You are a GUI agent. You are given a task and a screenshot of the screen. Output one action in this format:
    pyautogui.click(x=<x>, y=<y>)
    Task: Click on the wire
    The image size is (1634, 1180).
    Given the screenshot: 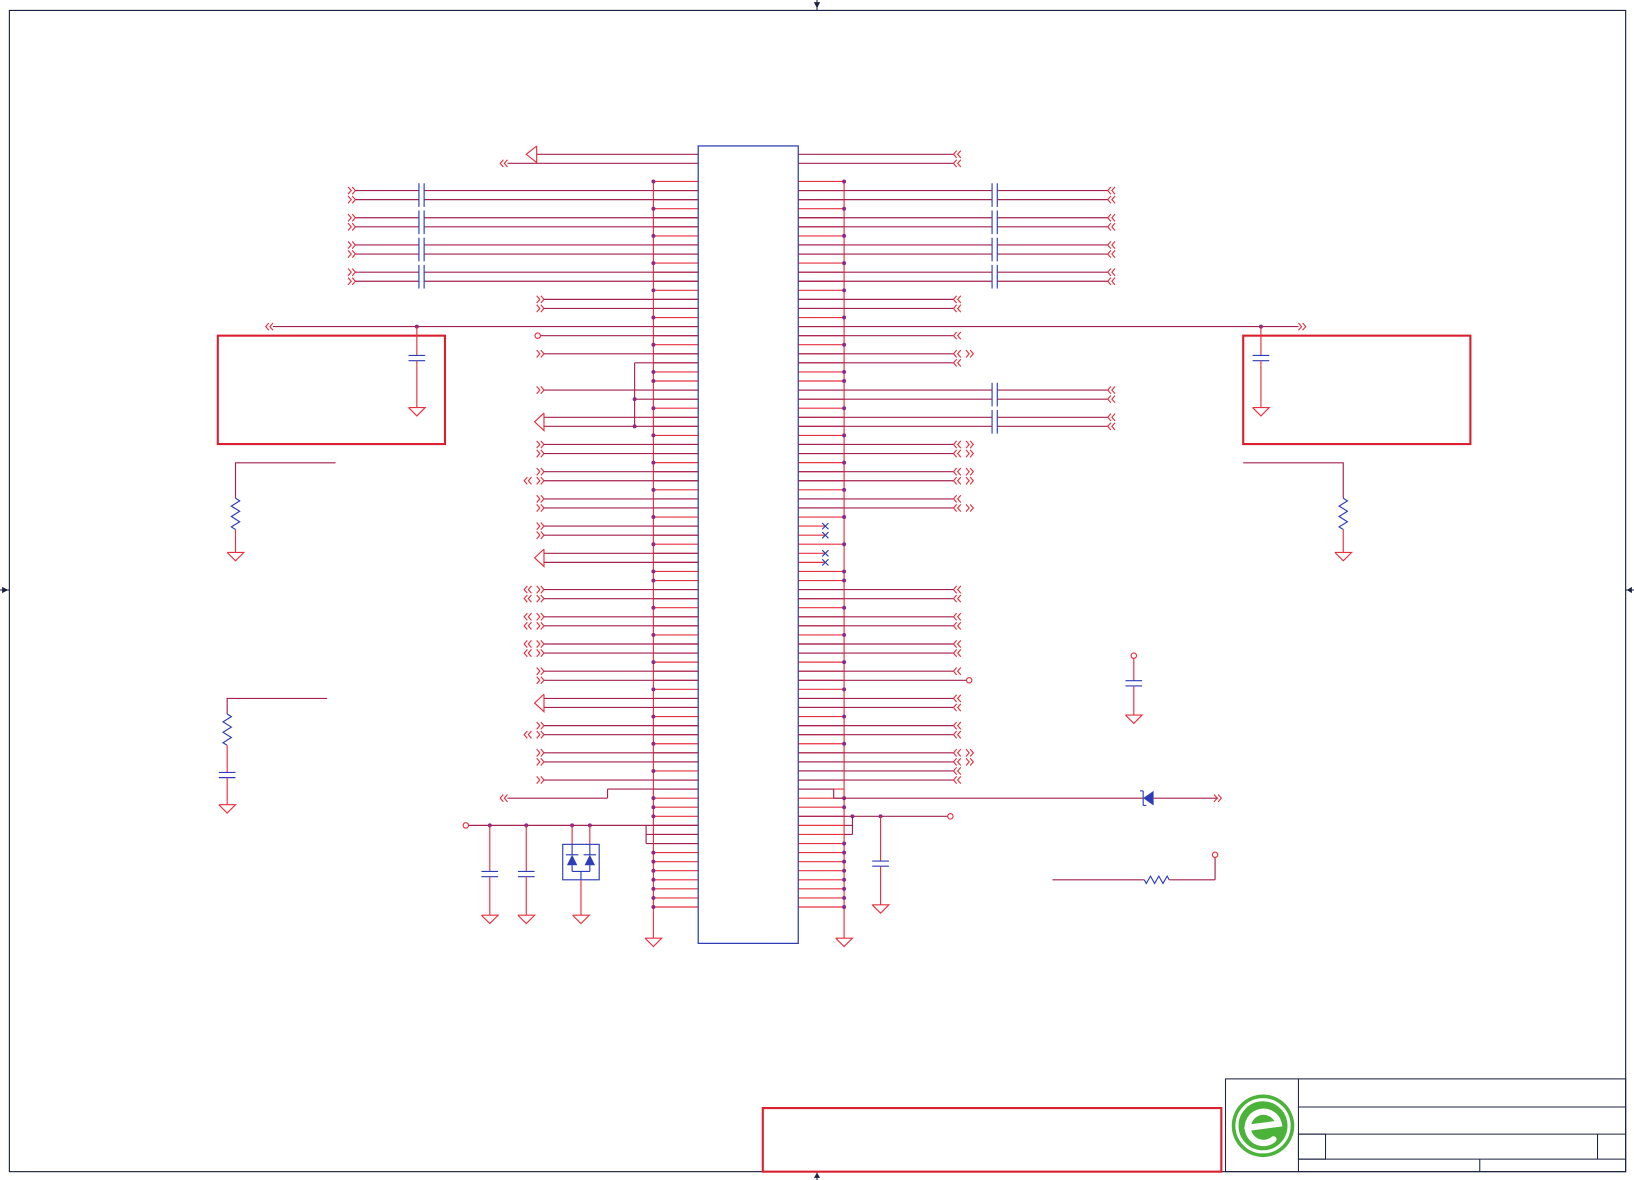 What is the action you would take?
    pyautogui.click(x=1293, y=480)
    